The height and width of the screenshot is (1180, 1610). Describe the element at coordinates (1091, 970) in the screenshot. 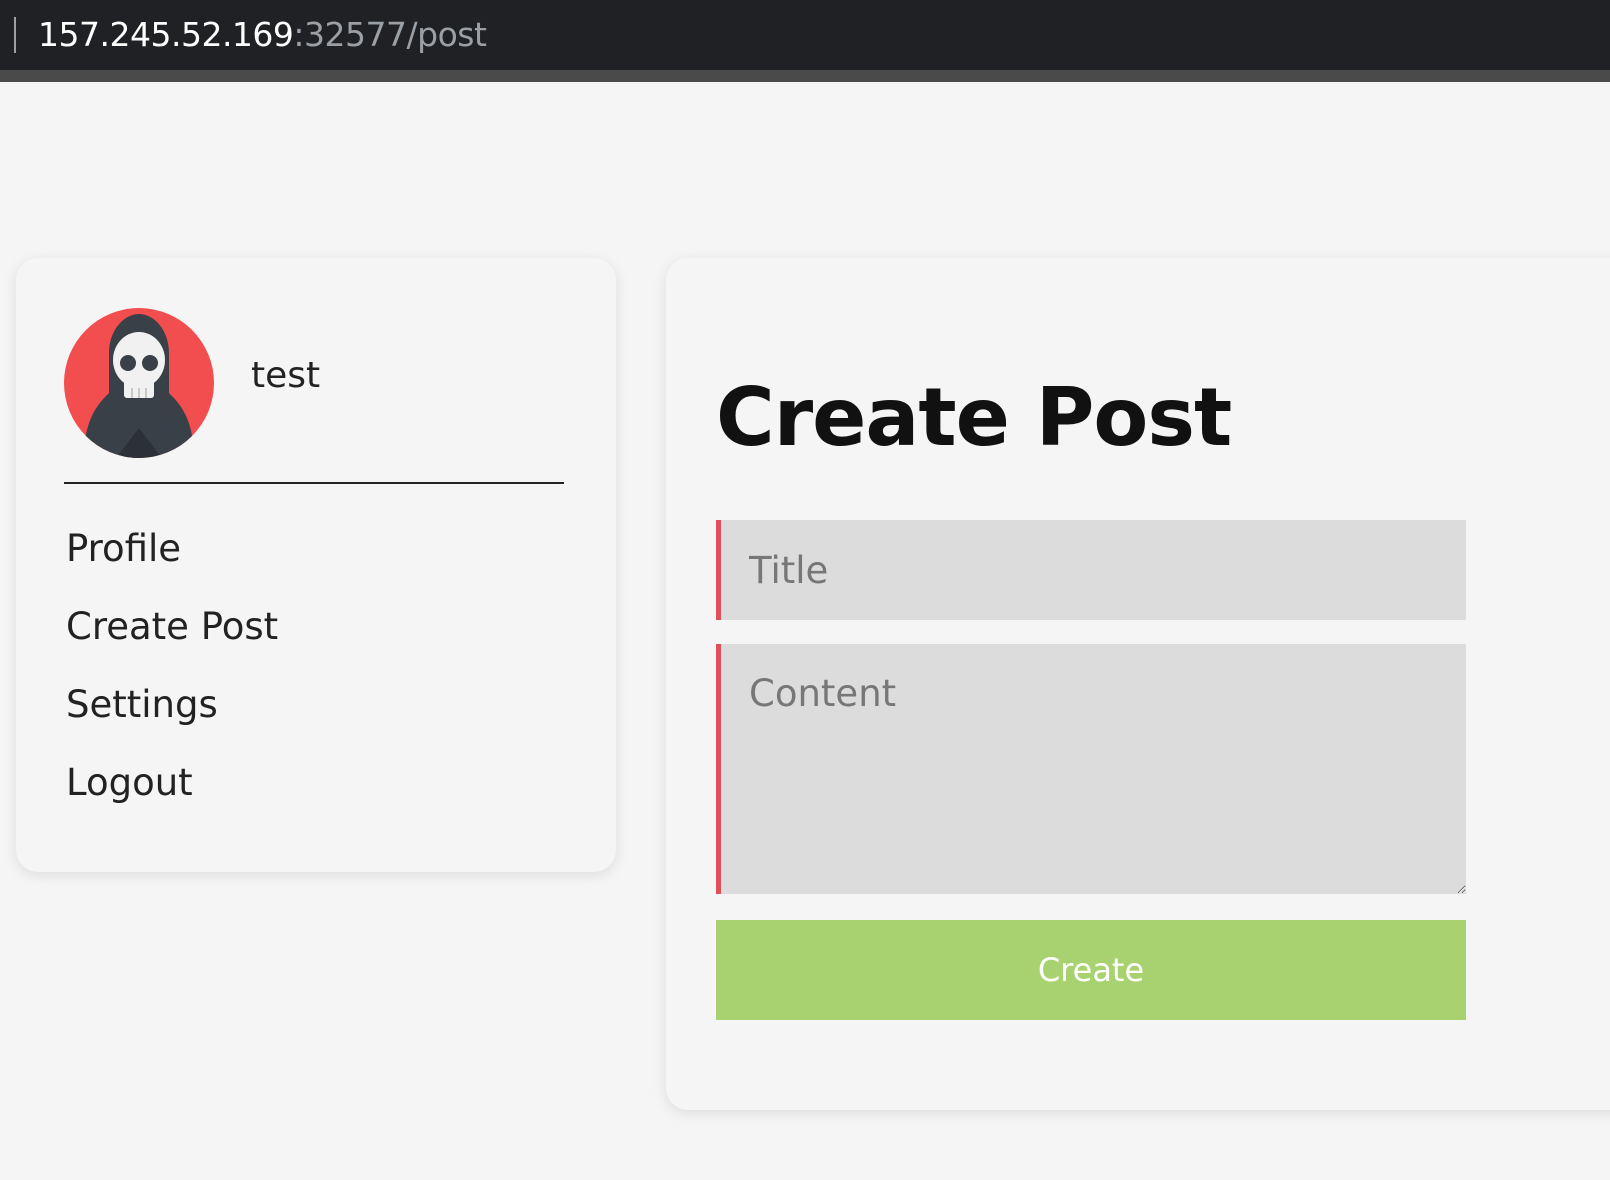

I see `create-button: Create` at that location.